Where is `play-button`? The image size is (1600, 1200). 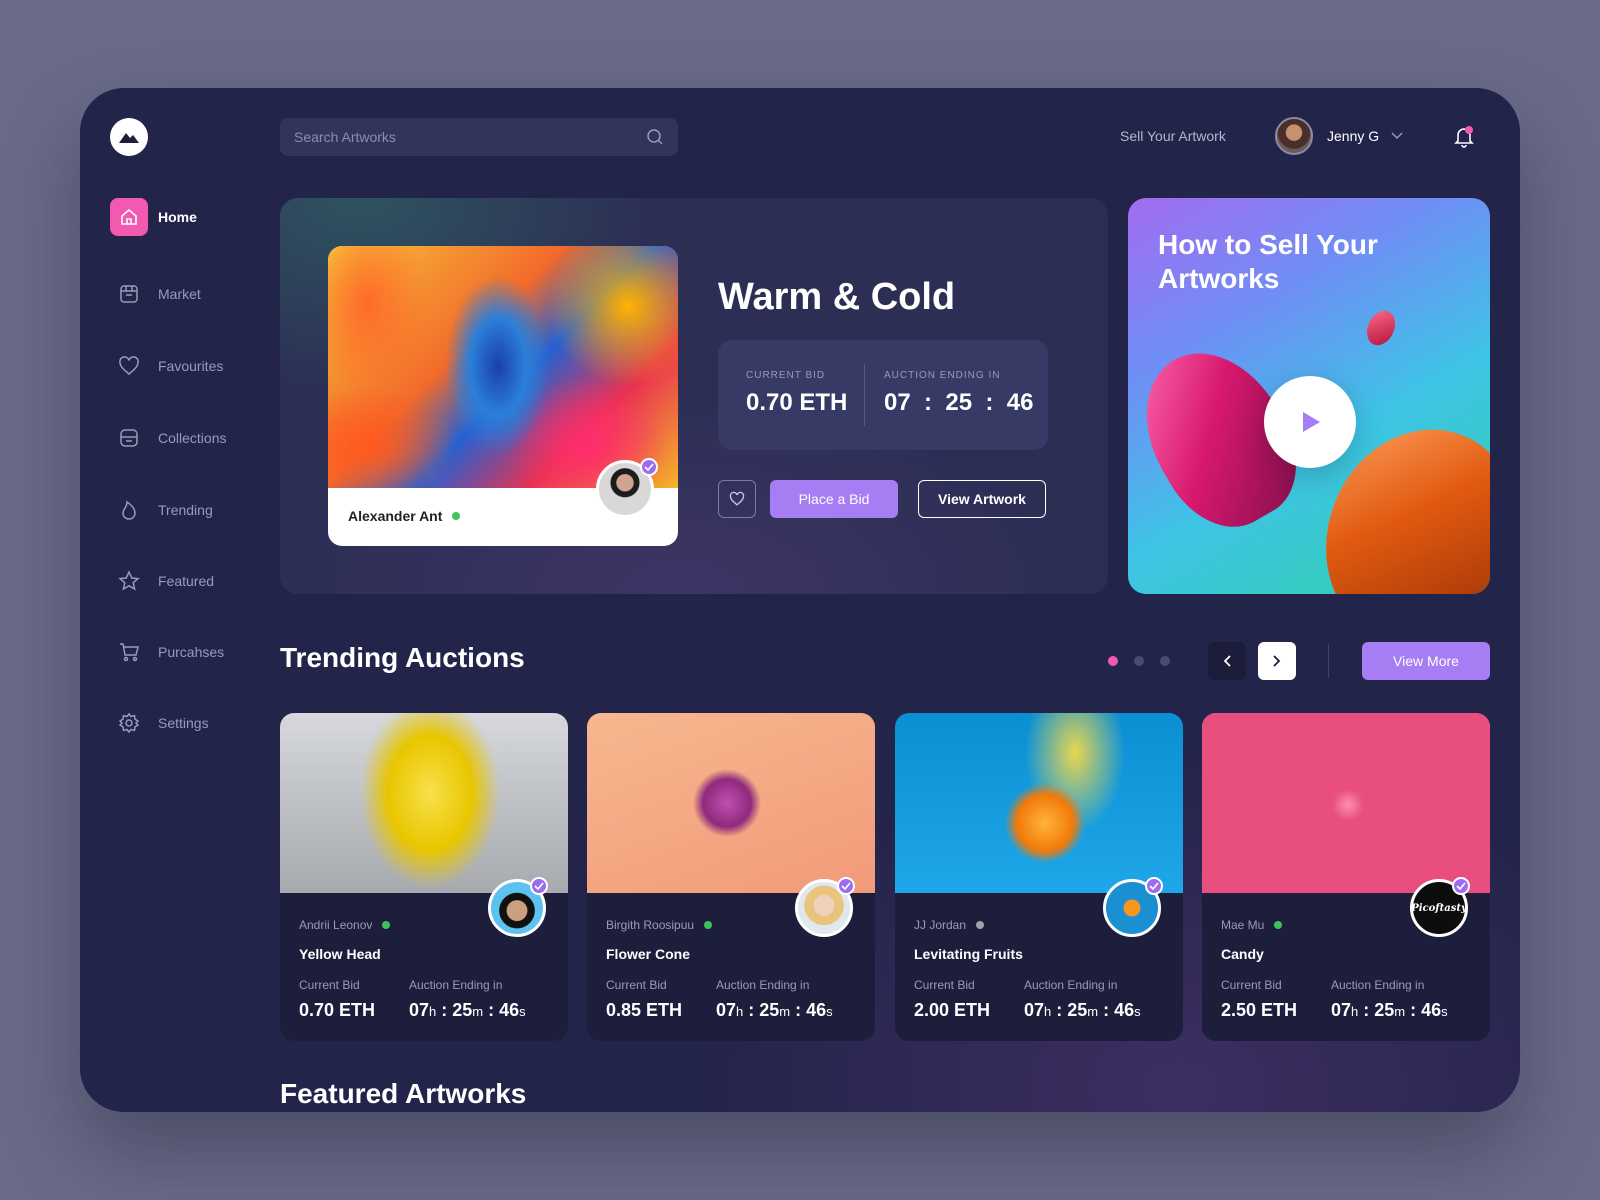
play-button is located at coordinates (1310, 422).